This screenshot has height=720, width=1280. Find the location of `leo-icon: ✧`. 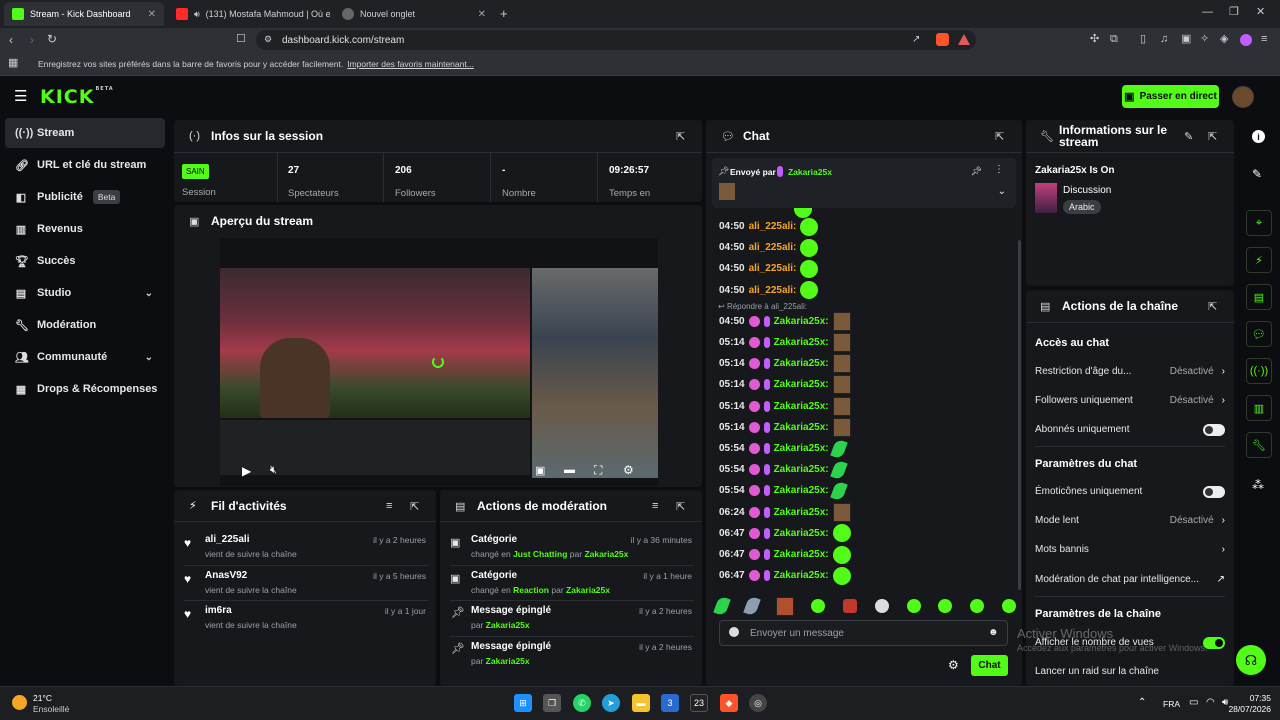

leo-icon: ✧ is located at coordinates (1204, 39).